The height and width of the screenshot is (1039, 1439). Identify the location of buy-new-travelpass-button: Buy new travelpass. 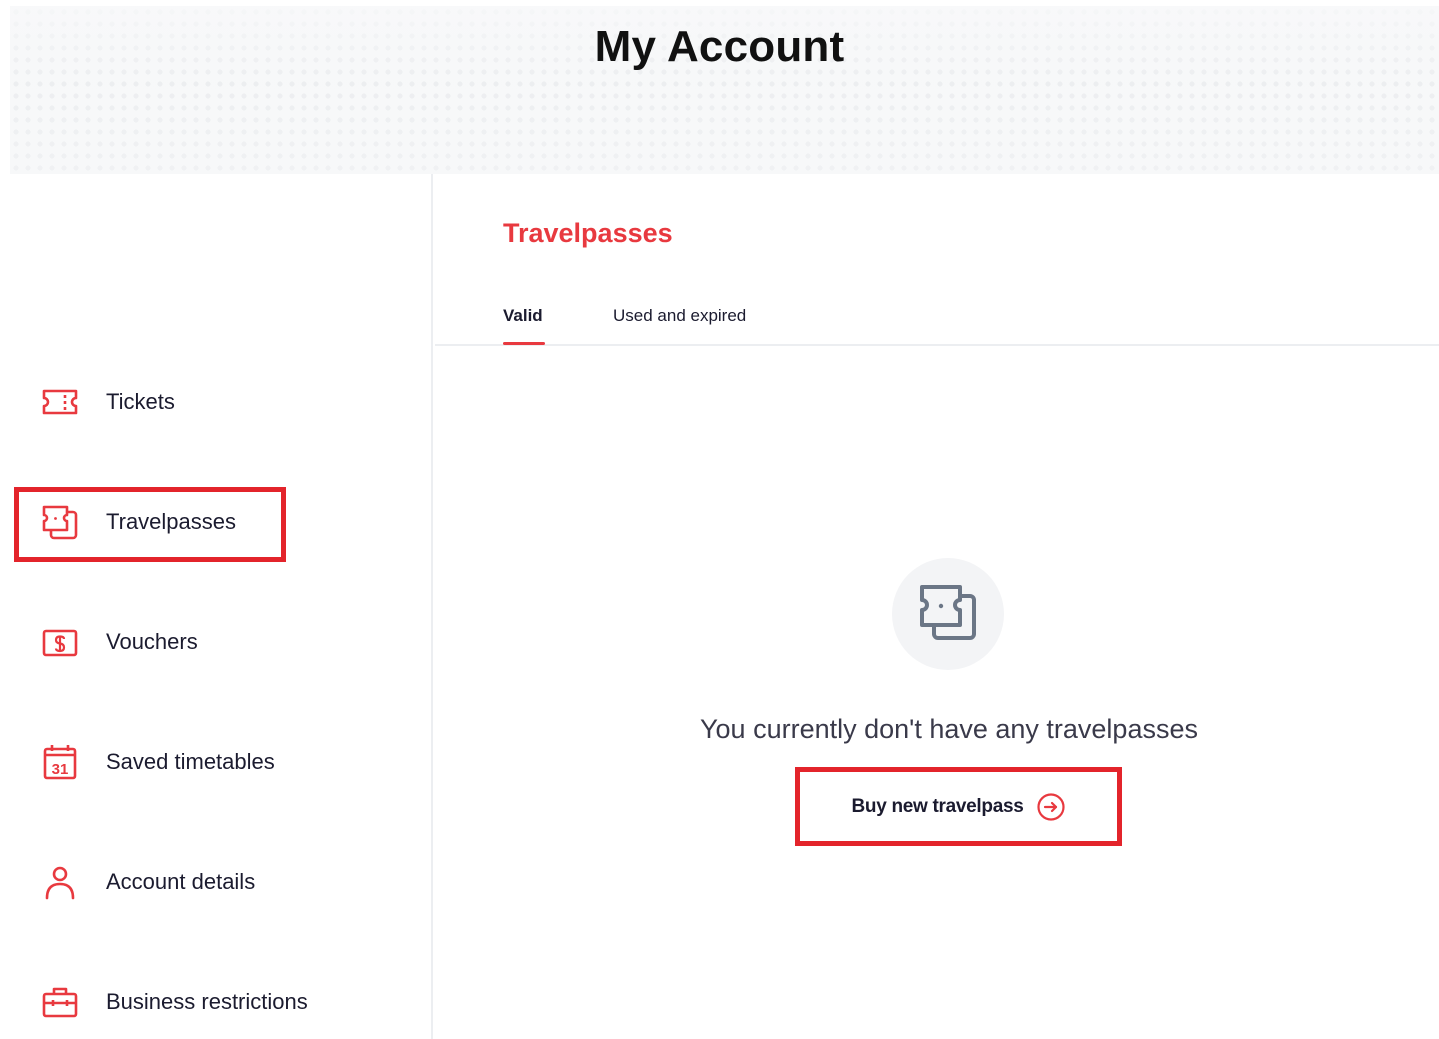
(958, 806).